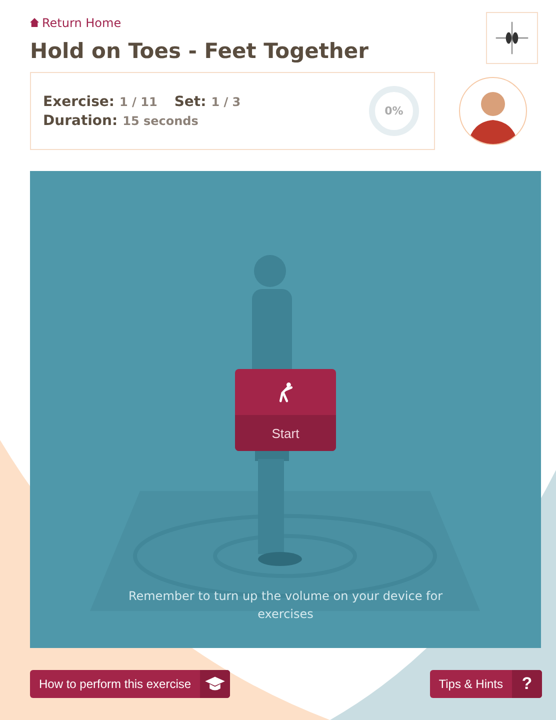 This screenshot has height=720, width=556. Describe the element at coordinates (527, 684) in the screenshot. I see `question-icon: ?` at that location.